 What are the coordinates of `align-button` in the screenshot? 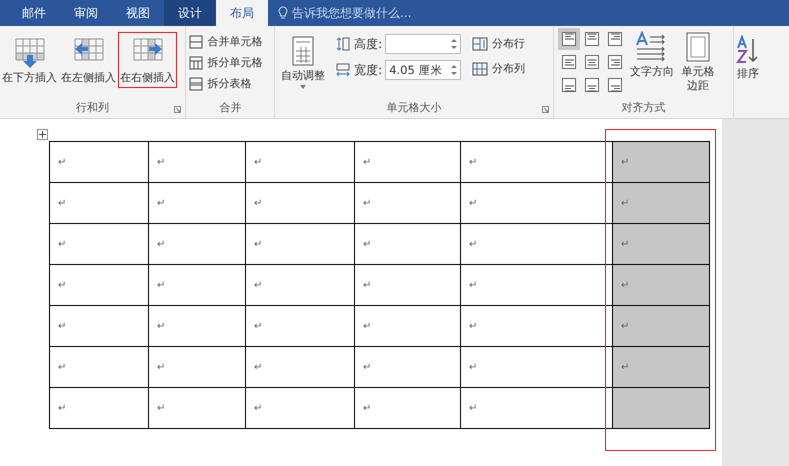 It's located at (569, 39).